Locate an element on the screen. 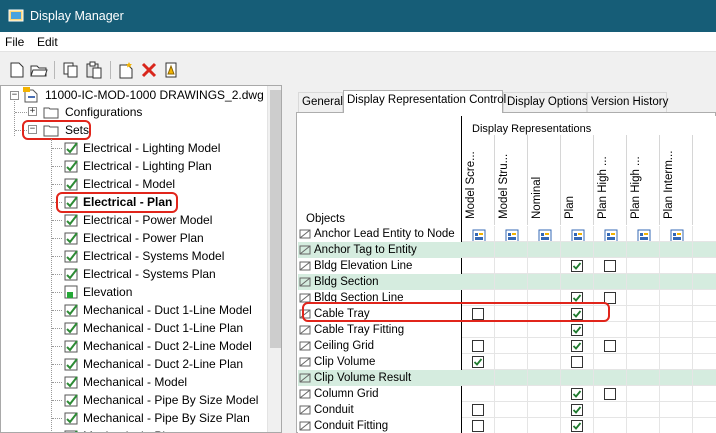  tree-item: Electrical - Power Model is located at coordinates (163, 220).